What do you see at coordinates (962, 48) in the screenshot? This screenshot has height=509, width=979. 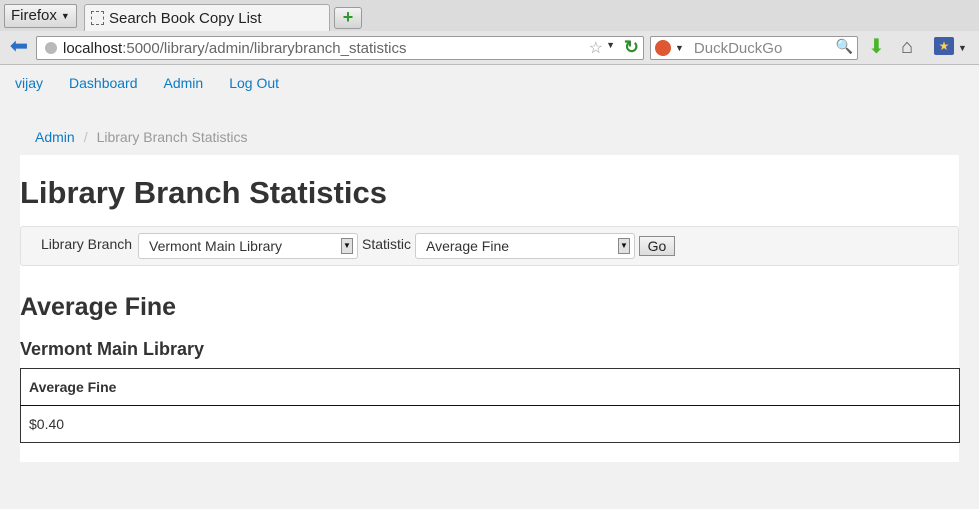 I see `bookmarks-dropdown-icon: ▼` at bounding box center [962, 48].